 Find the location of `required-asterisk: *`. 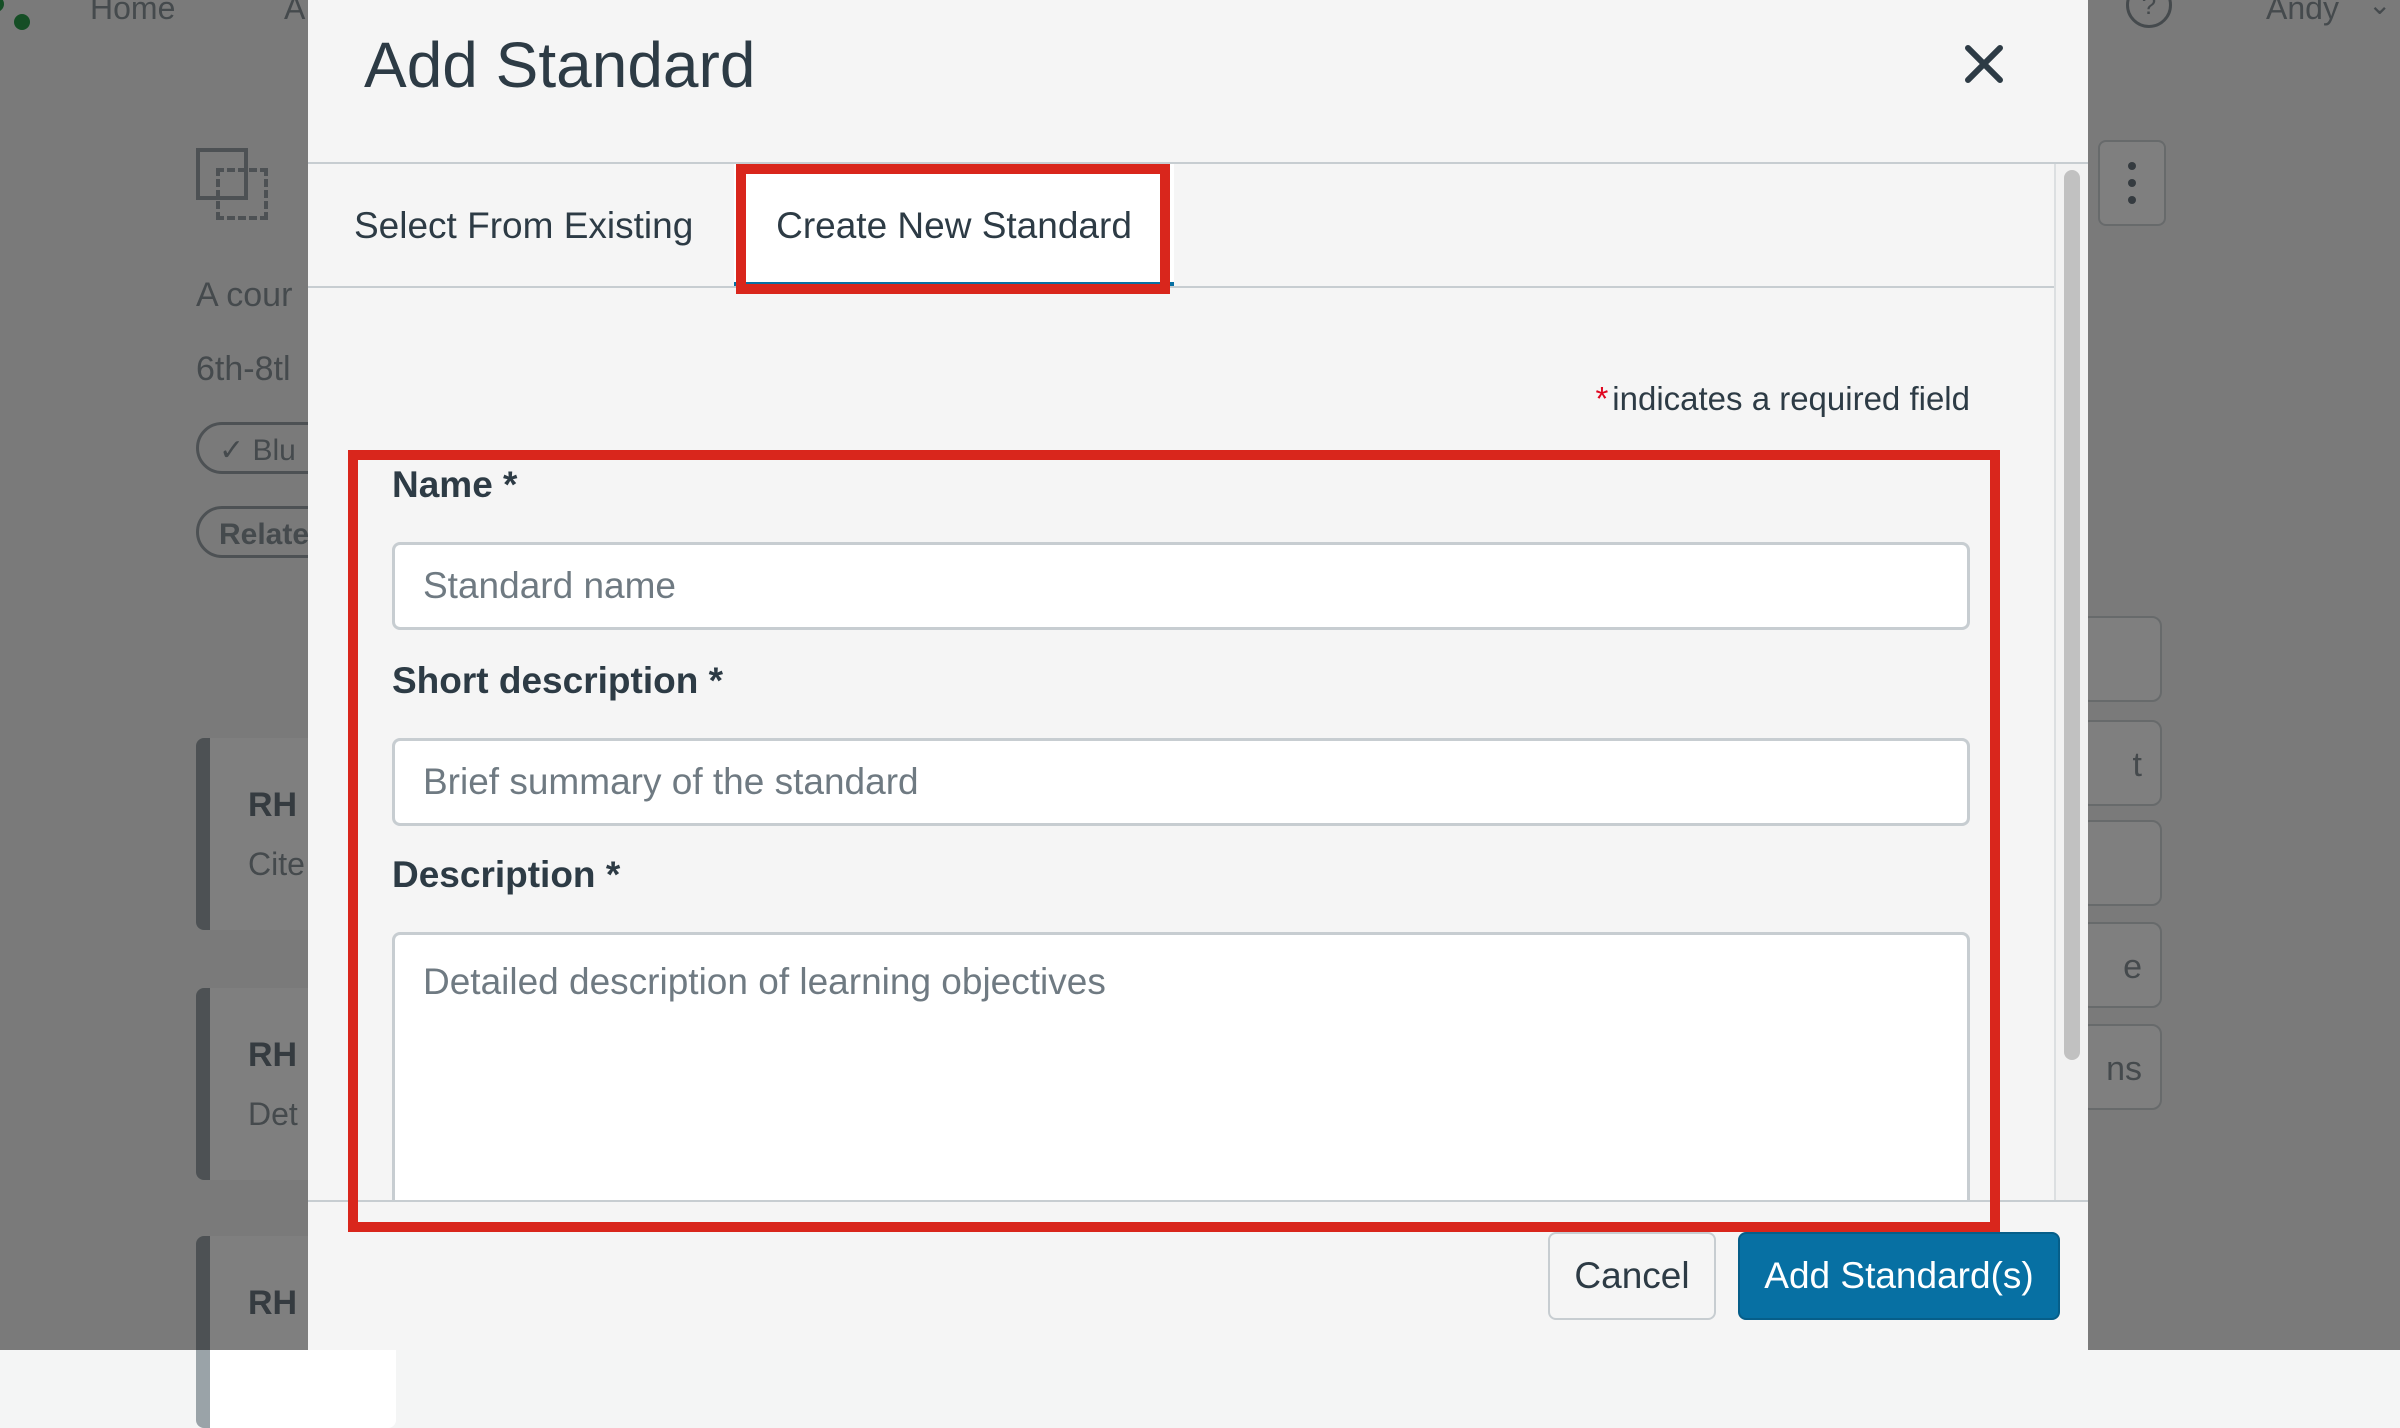

required-asterisk: * is located at coordinates (1602, 398).